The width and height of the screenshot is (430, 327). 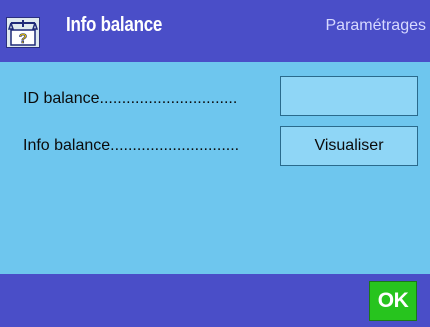 I want to click on breadcrumb: Paramétrages, so click(x=376, y=25).